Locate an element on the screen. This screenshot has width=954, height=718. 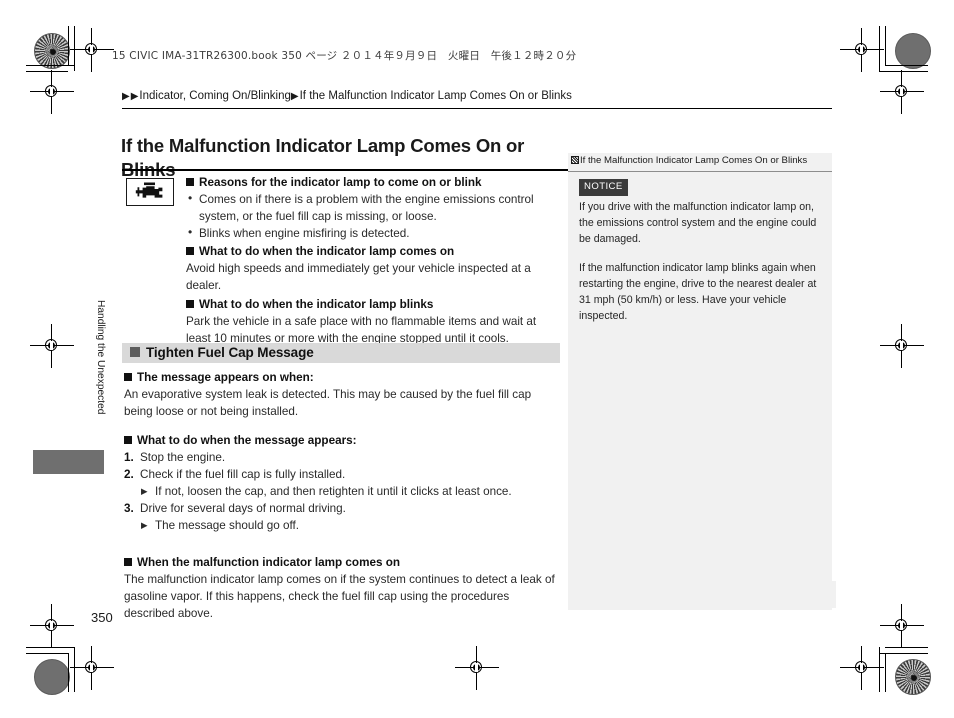
list-item: 1. Stop the engine. is located at coordinates (341, 458).